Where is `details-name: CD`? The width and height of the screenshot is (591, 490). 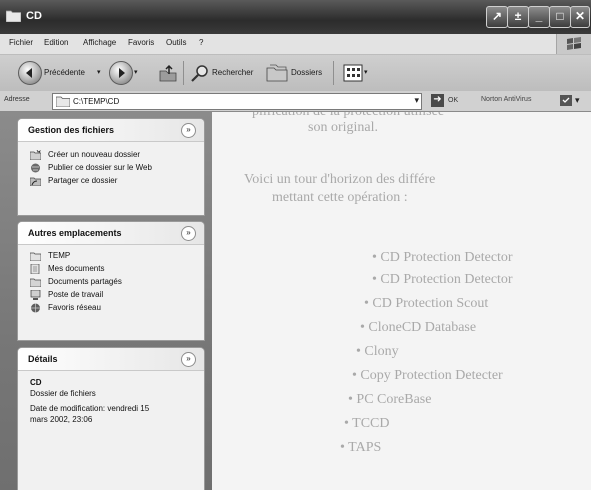 details-name: CD is located at coordinates (36, 382).